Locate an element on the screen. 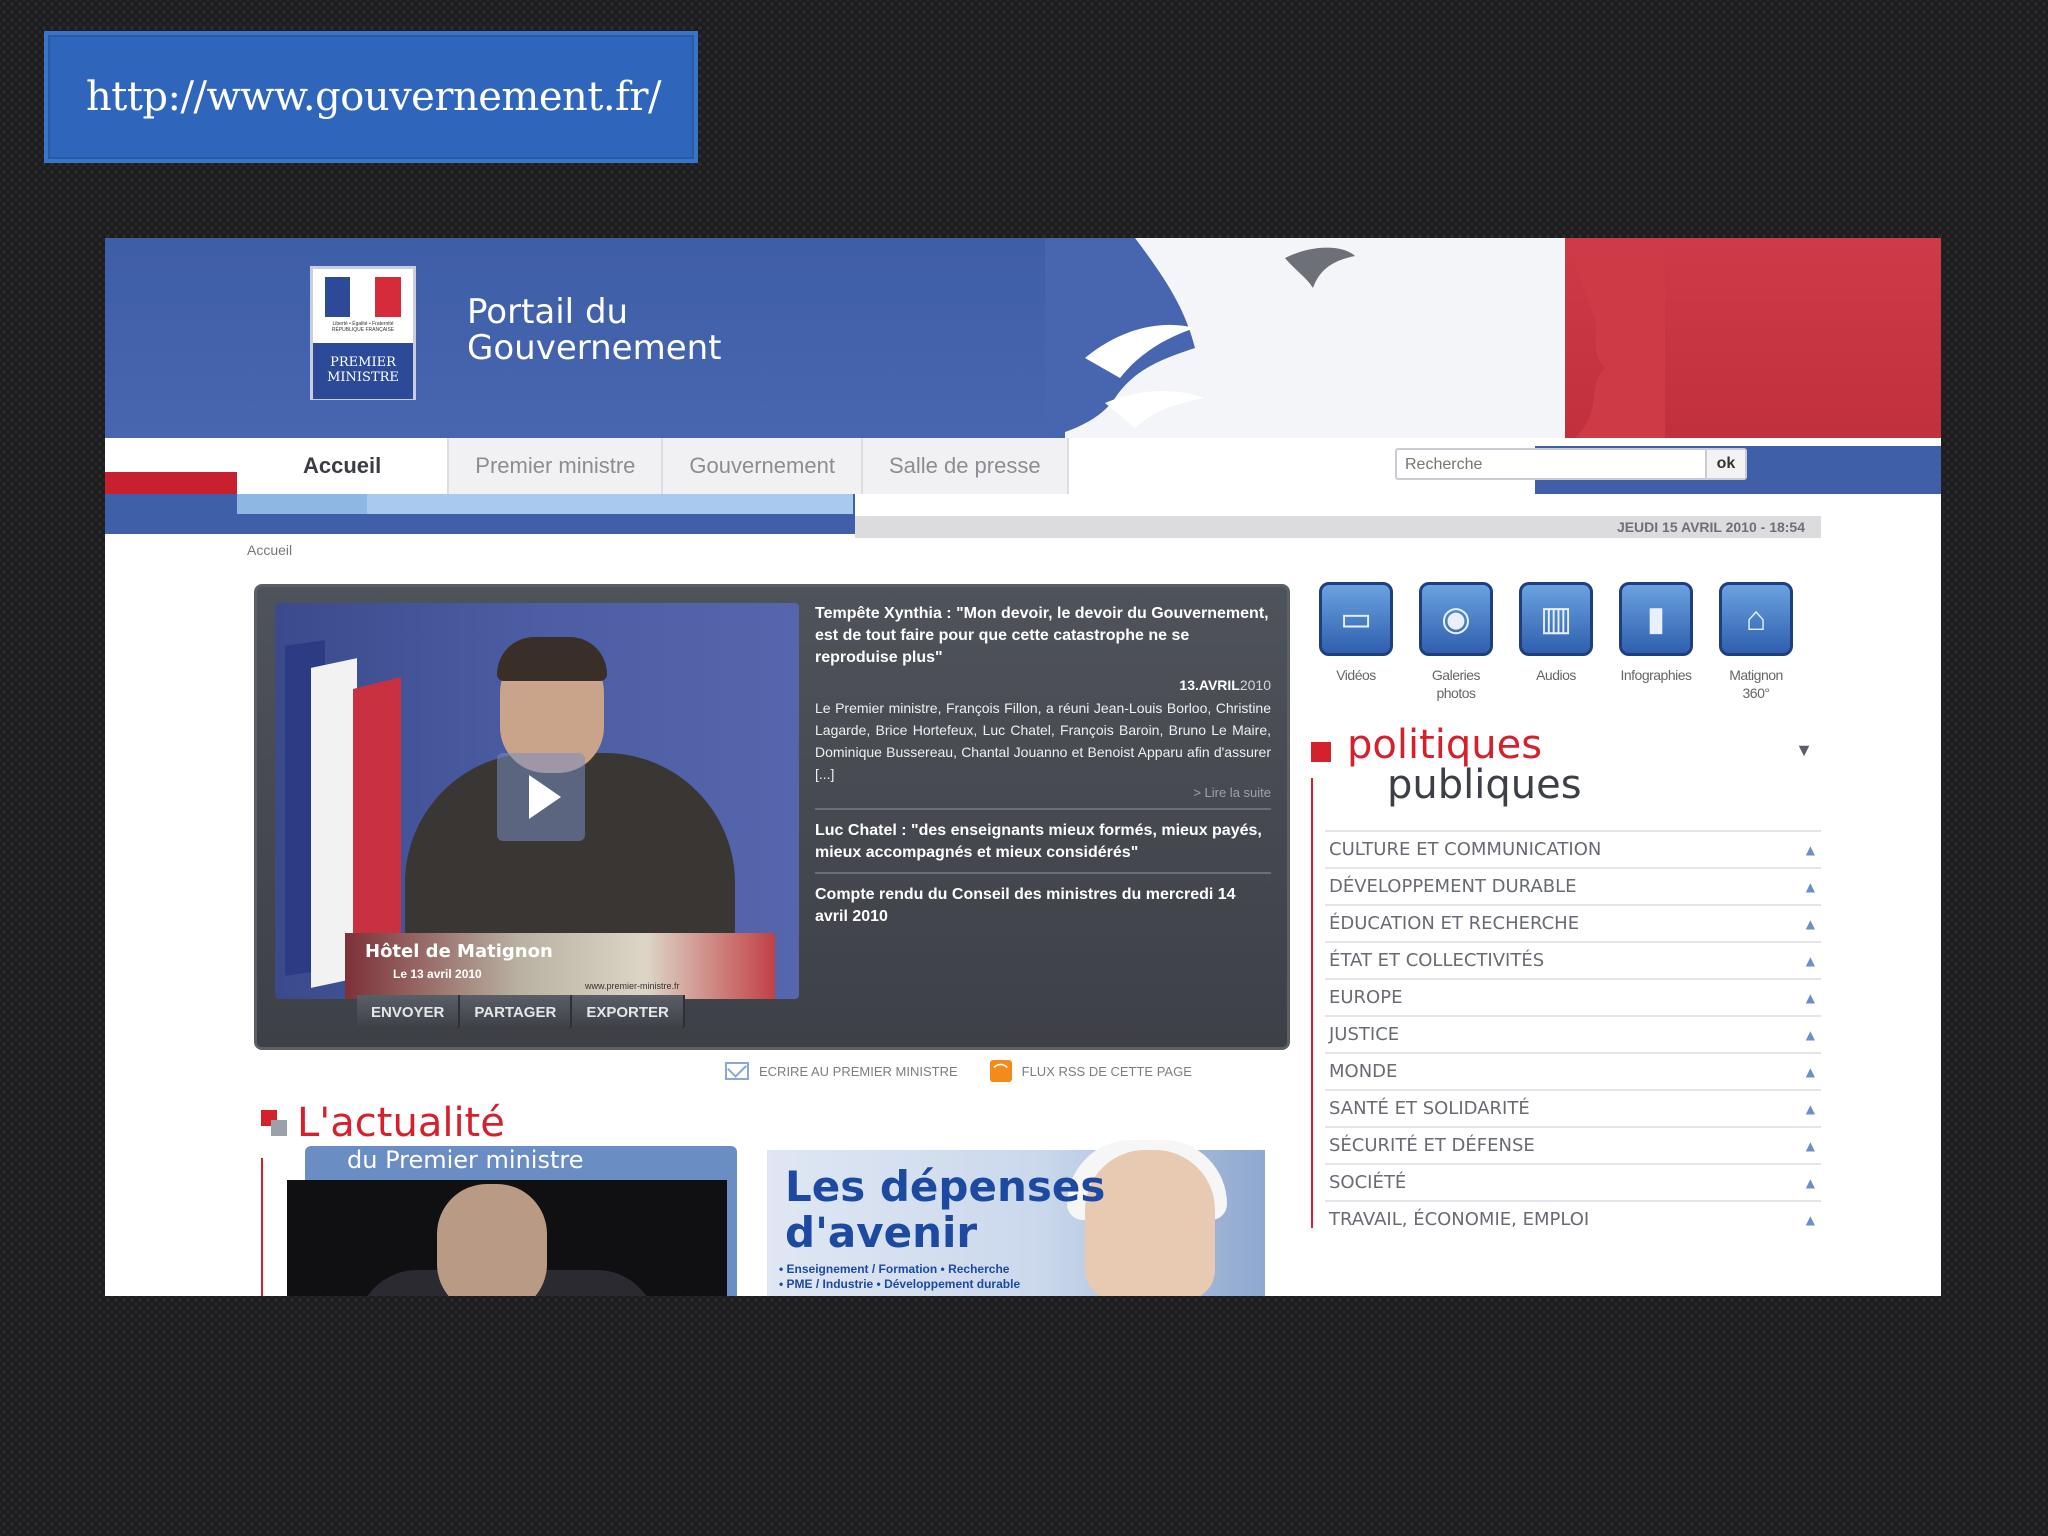 The height and width of the screenshot is (1536, 2048). tab-gouvernement: Gouvernement is located at coordinates (763, 466).